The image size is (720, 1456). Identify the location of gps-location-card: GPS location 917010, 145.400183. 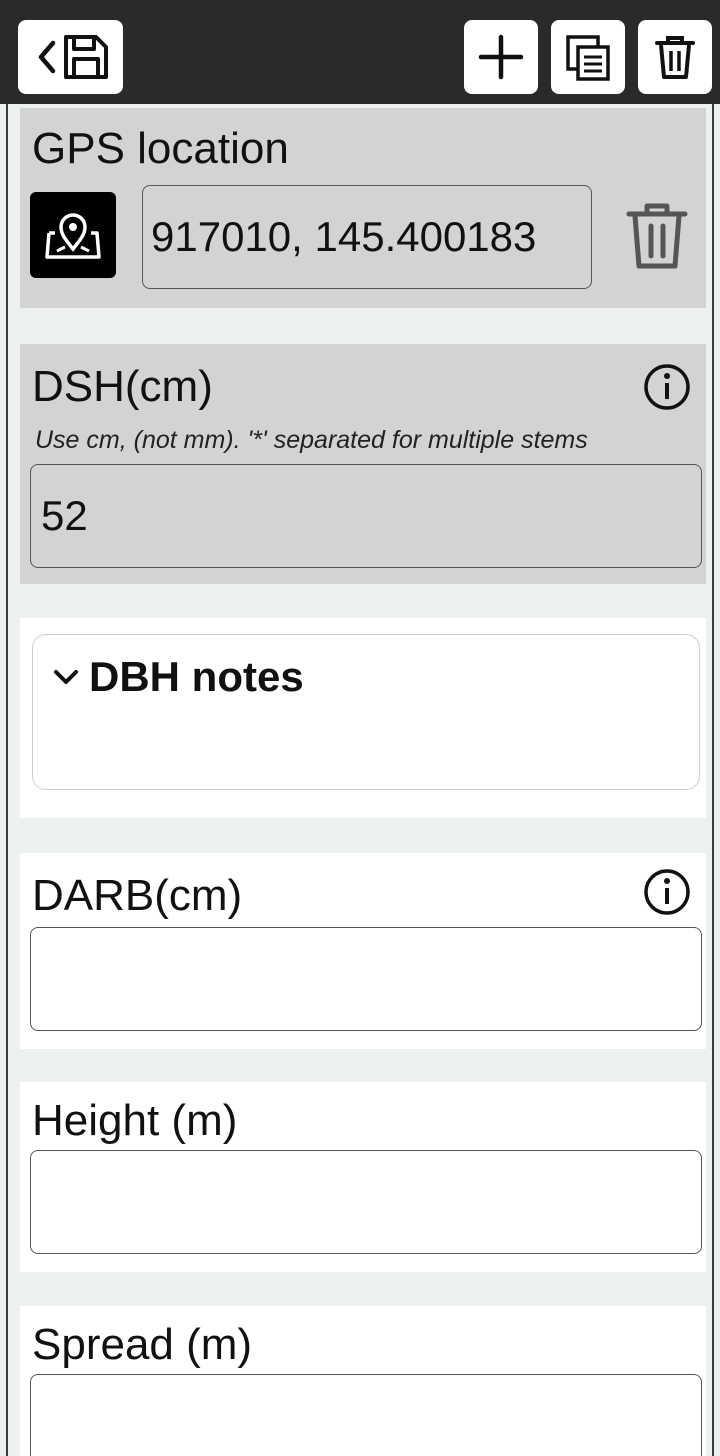
(363, 208).